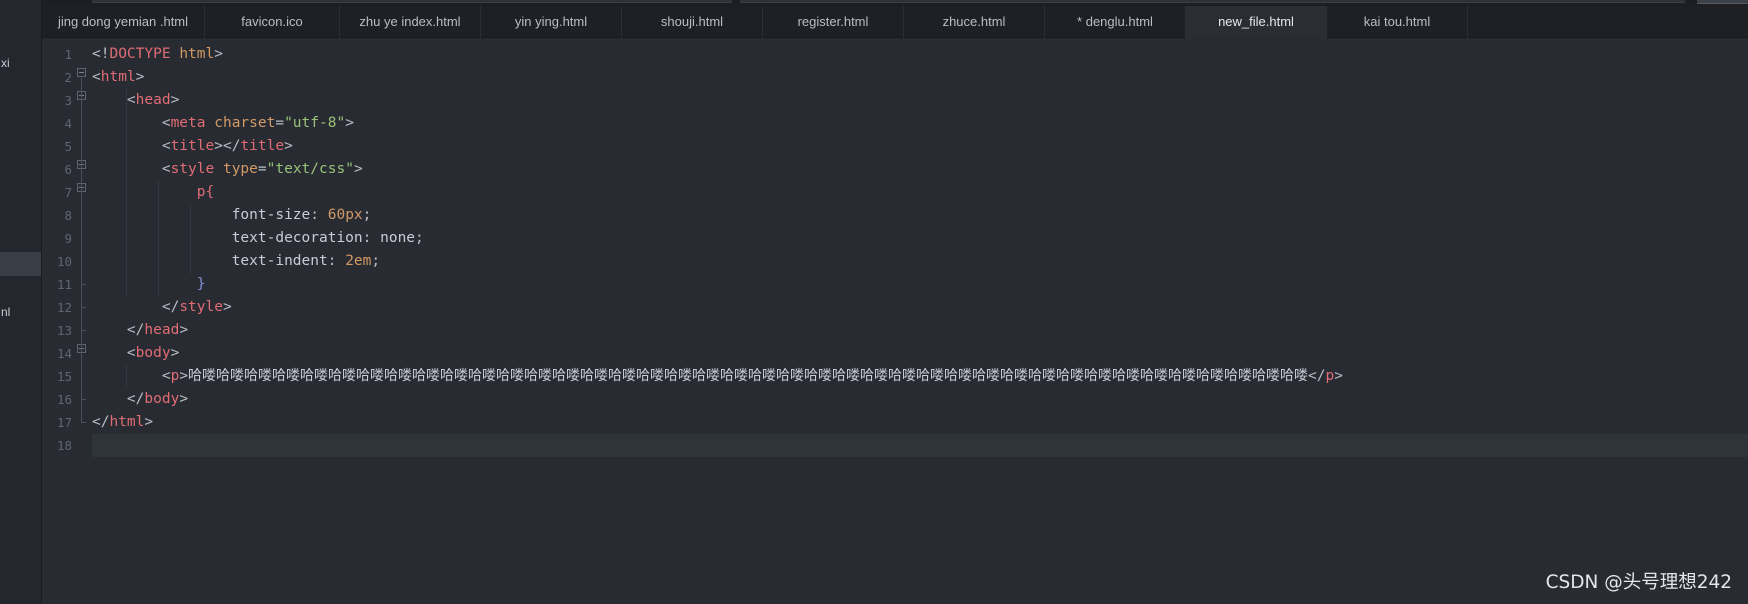 The height and width of the screenshot is (604, 1748). I want to click on tab-zhu-ye-index: zhu ye index.html, so click(410, 22).